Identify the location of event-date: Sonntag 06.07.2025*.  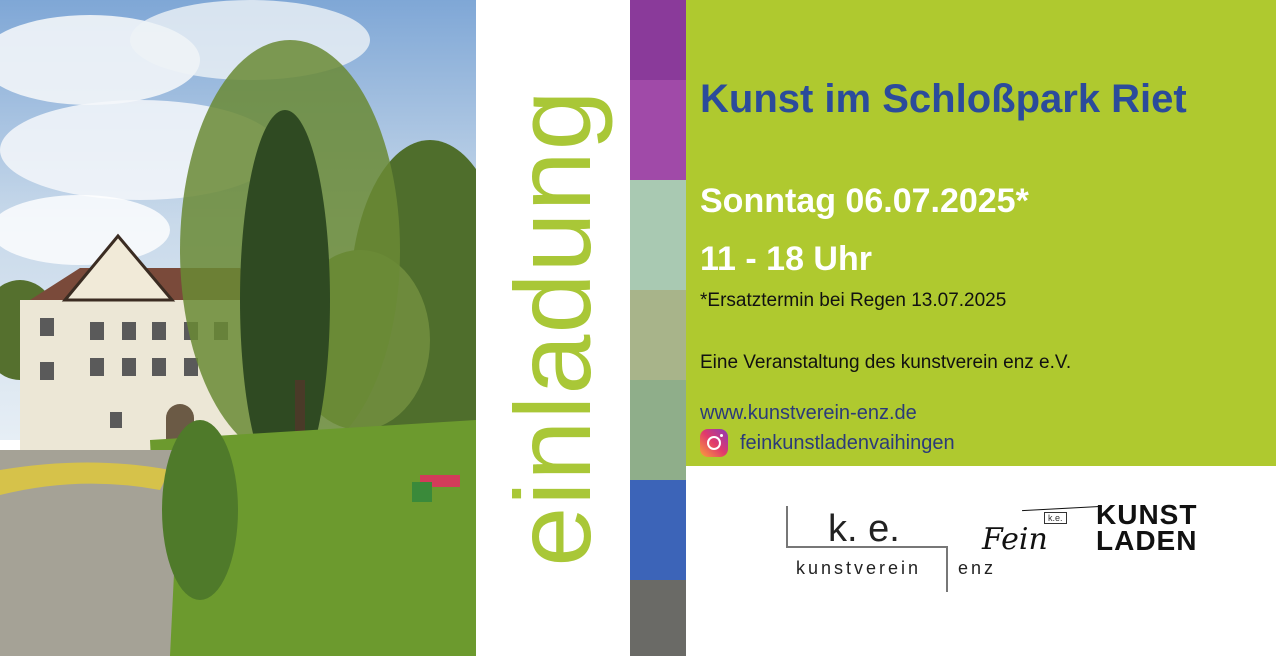
(864, 201).